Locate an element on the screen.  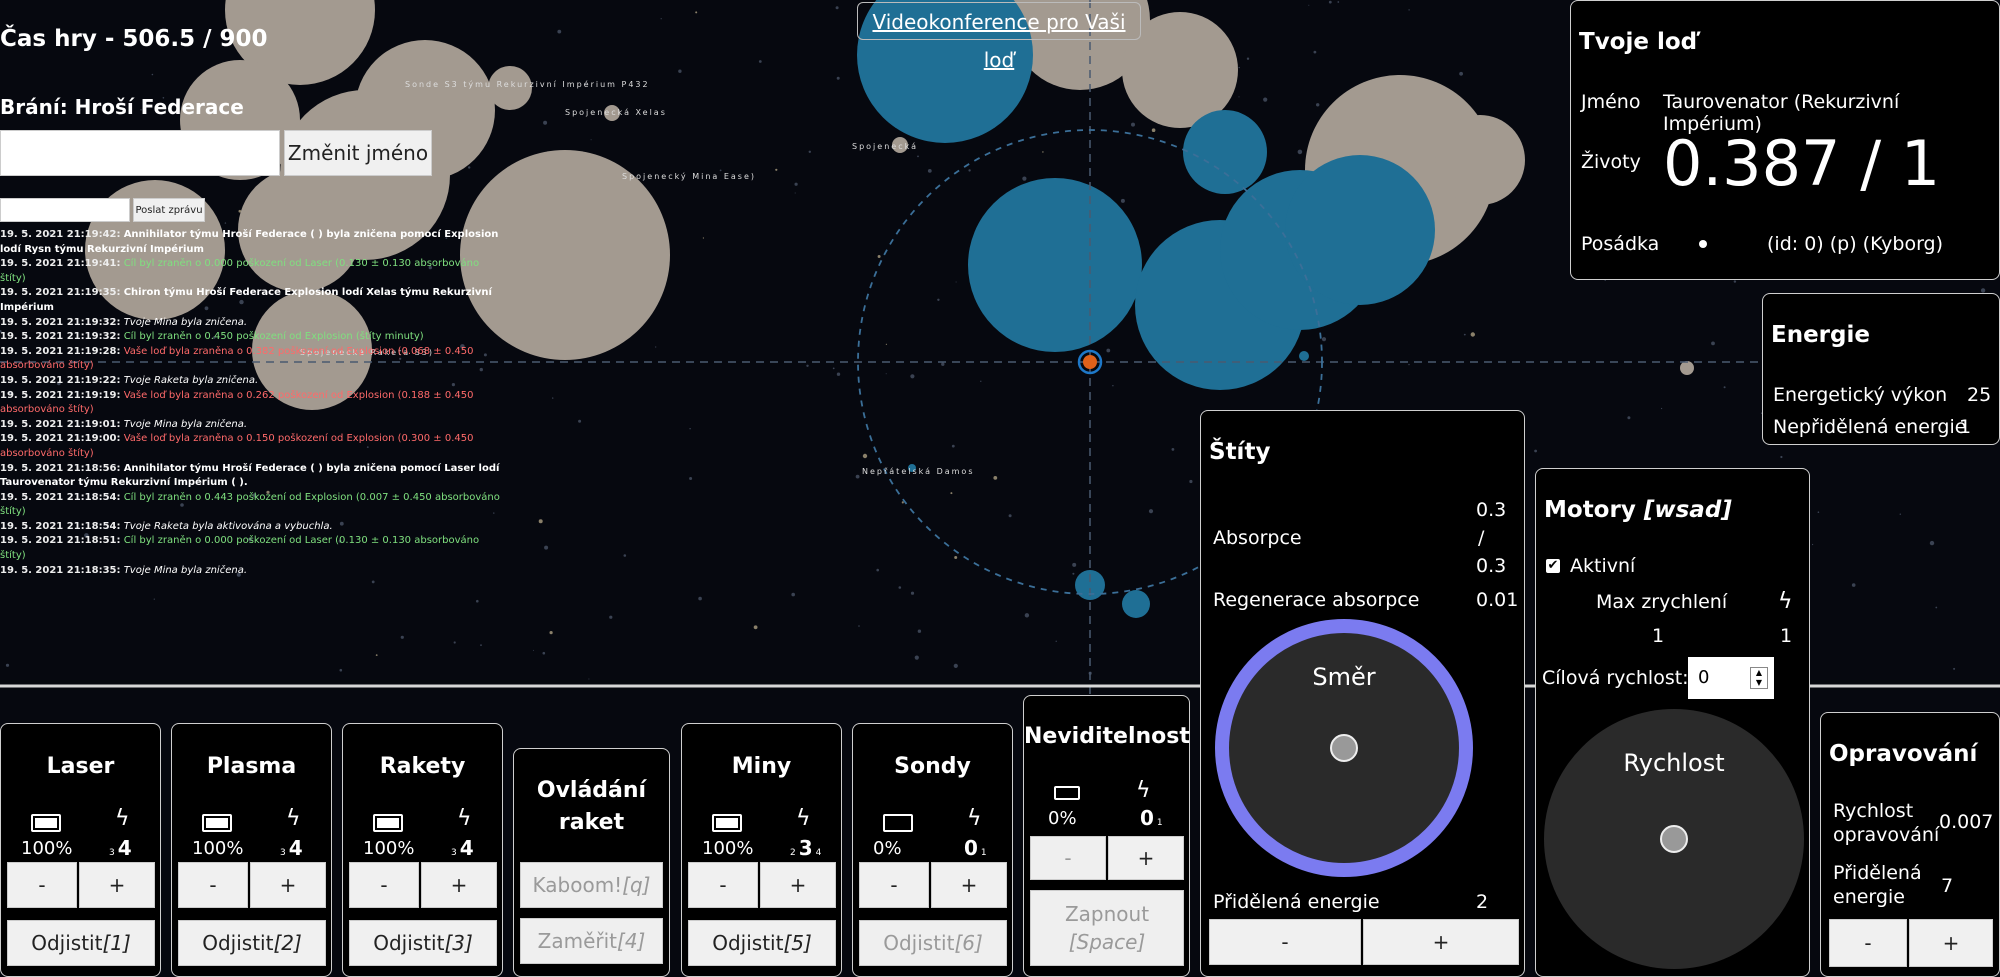
speed-dial-knob is located at coordinates (1674, 839).